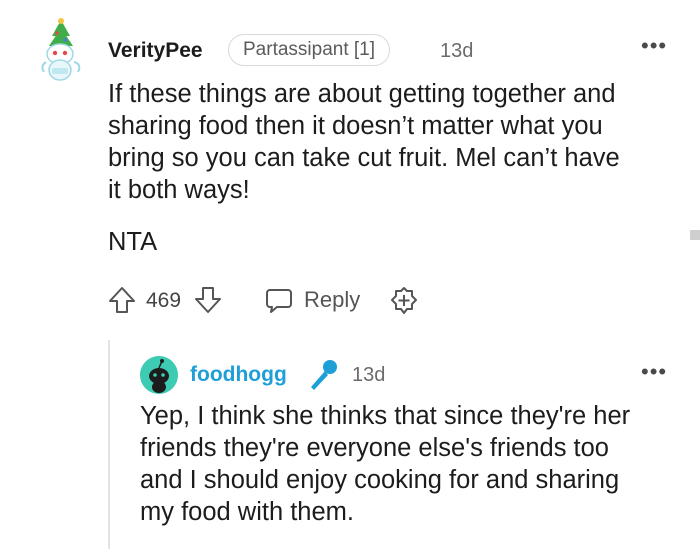 This screenshot has width=700, height=549. Describe the element at coordinates (332, 299) in the screenshot. I see `reply-label: Reply` at that location.